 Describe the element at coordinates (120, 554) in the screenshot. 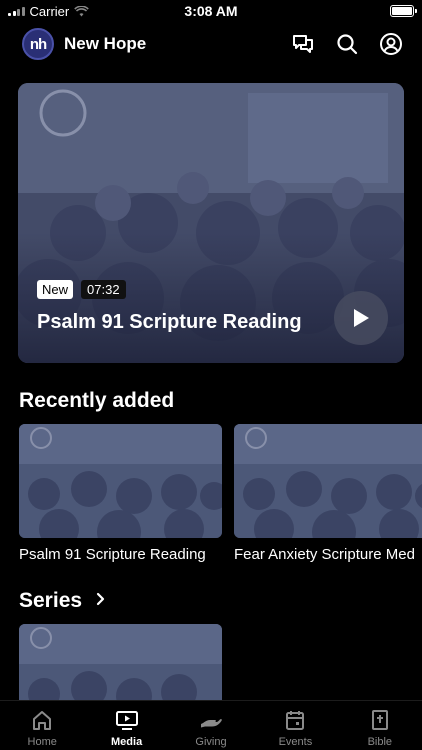

I see `recent-video-title-1: Psalm 91 Scripture Reading` at that location.